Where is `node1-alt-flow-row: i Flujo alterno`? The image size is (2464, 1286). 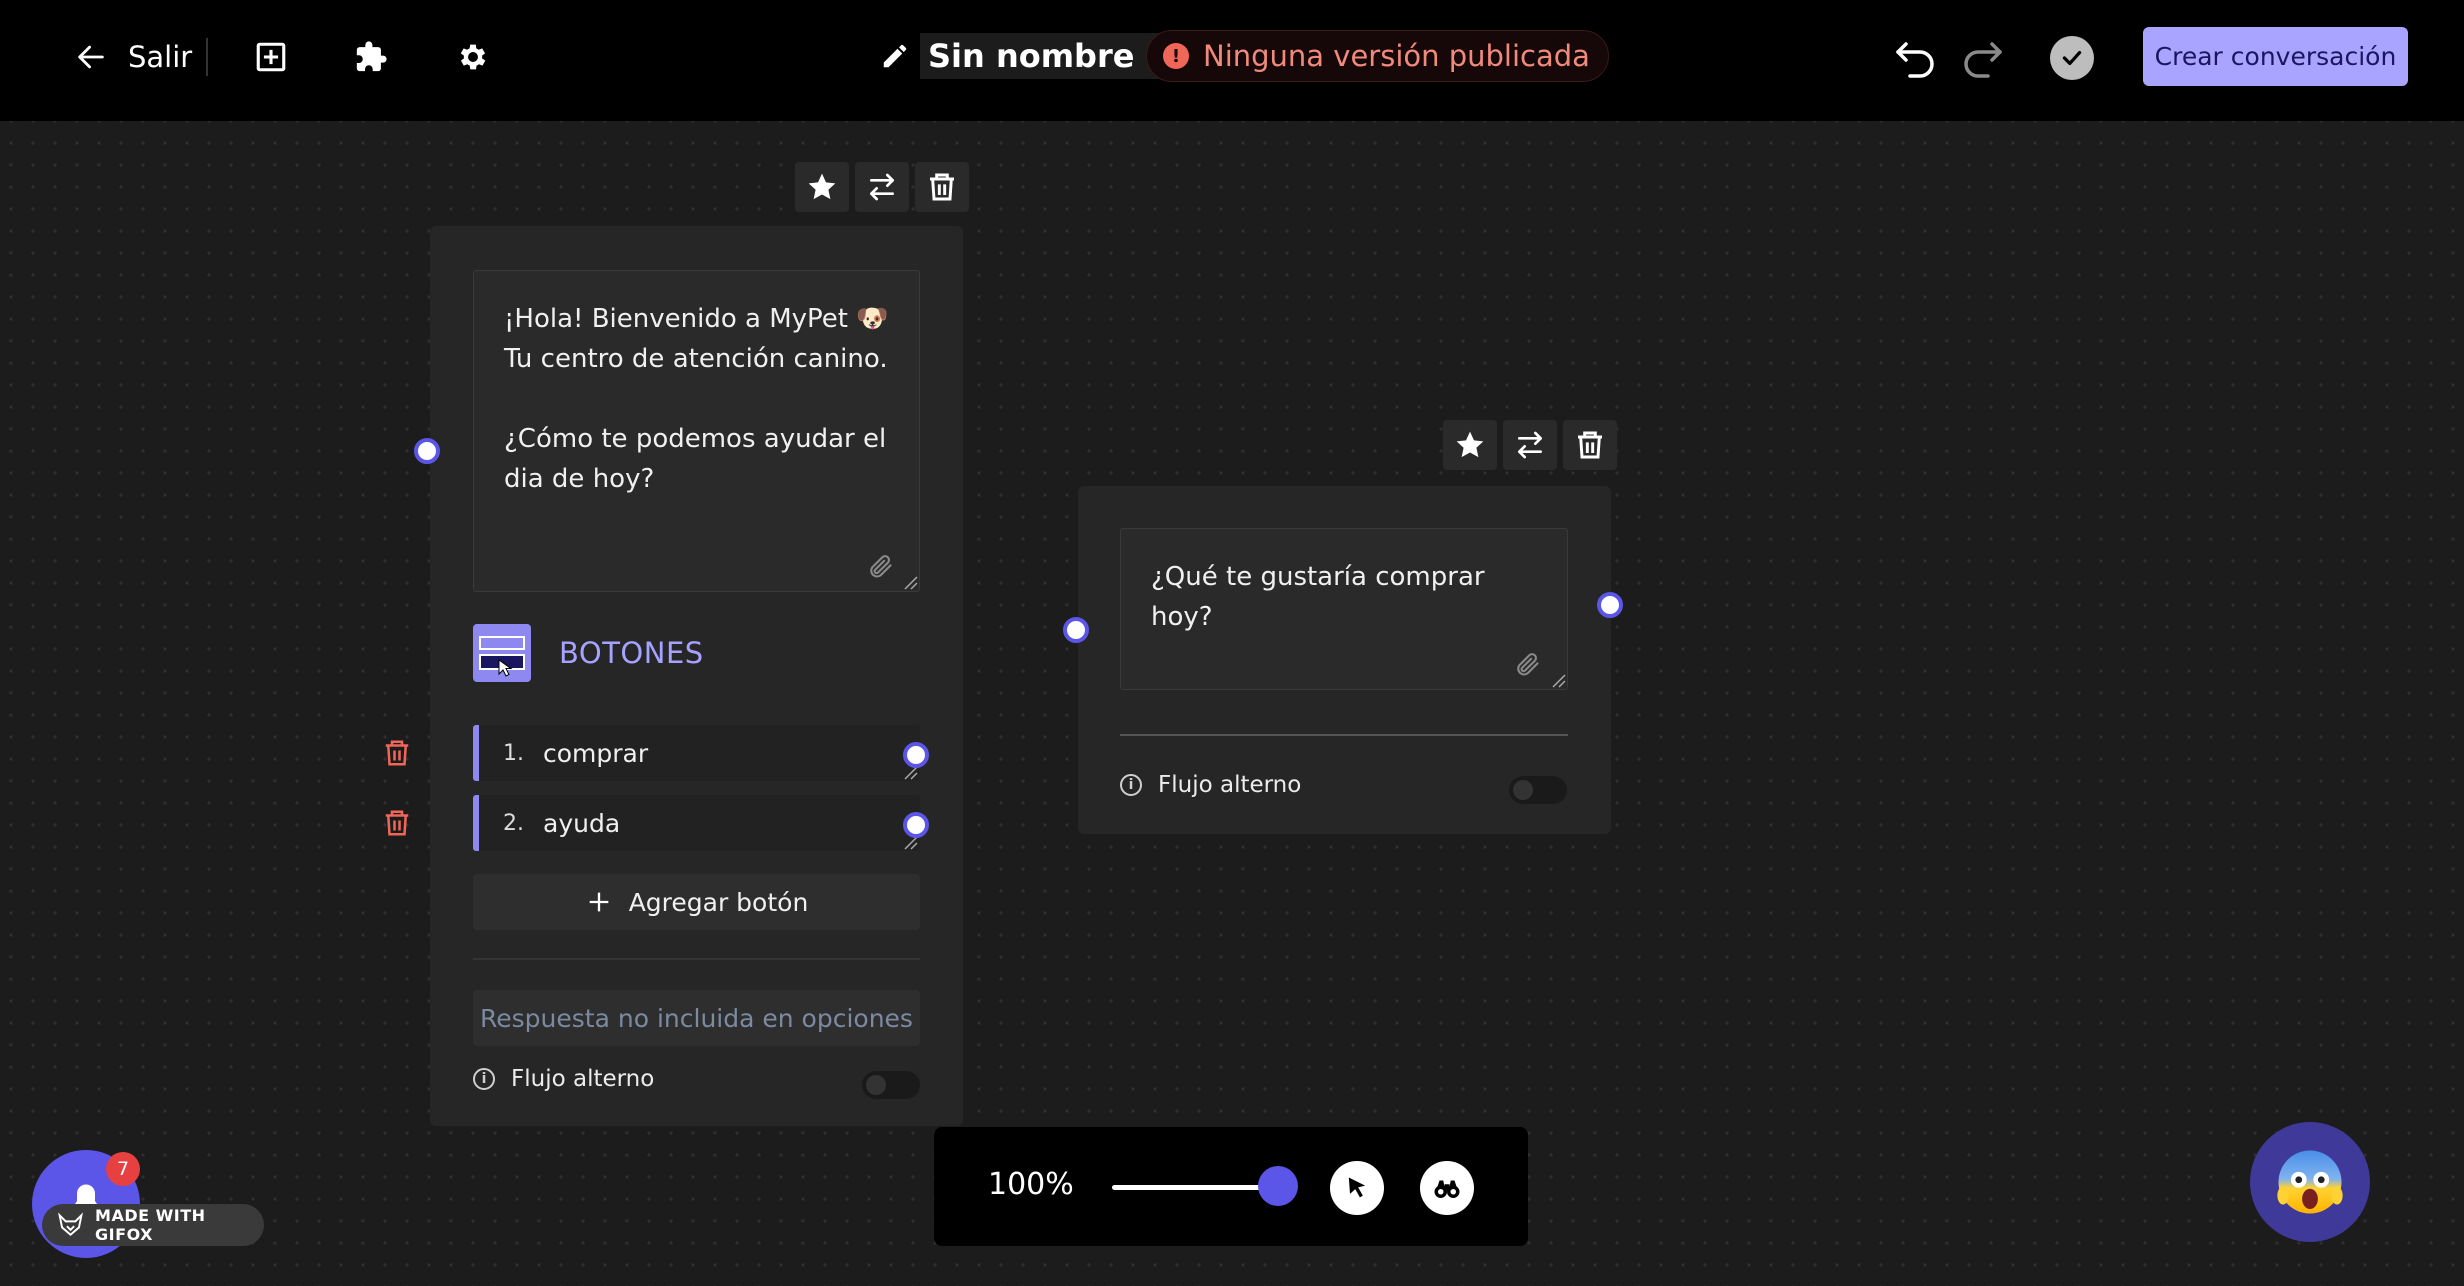
node1-alt-flow-row: i Flujo alterno is located at coordinates (563, 1079).